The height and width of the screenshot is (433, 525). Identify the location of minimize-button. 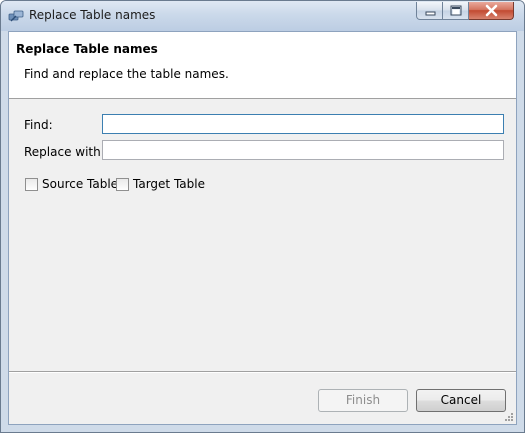
(429, 11).